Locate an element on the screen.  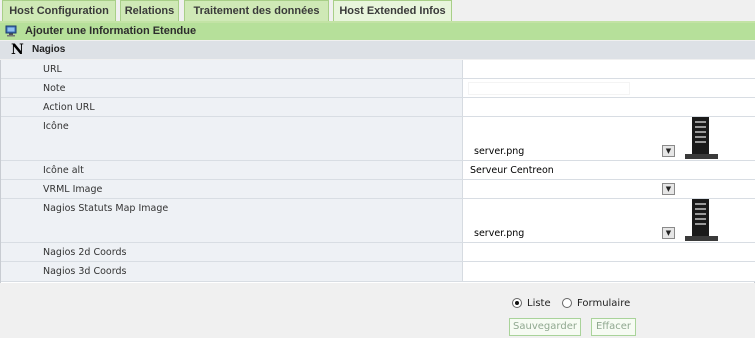
tab-relations: Relations is located at coordinates (149, 10).